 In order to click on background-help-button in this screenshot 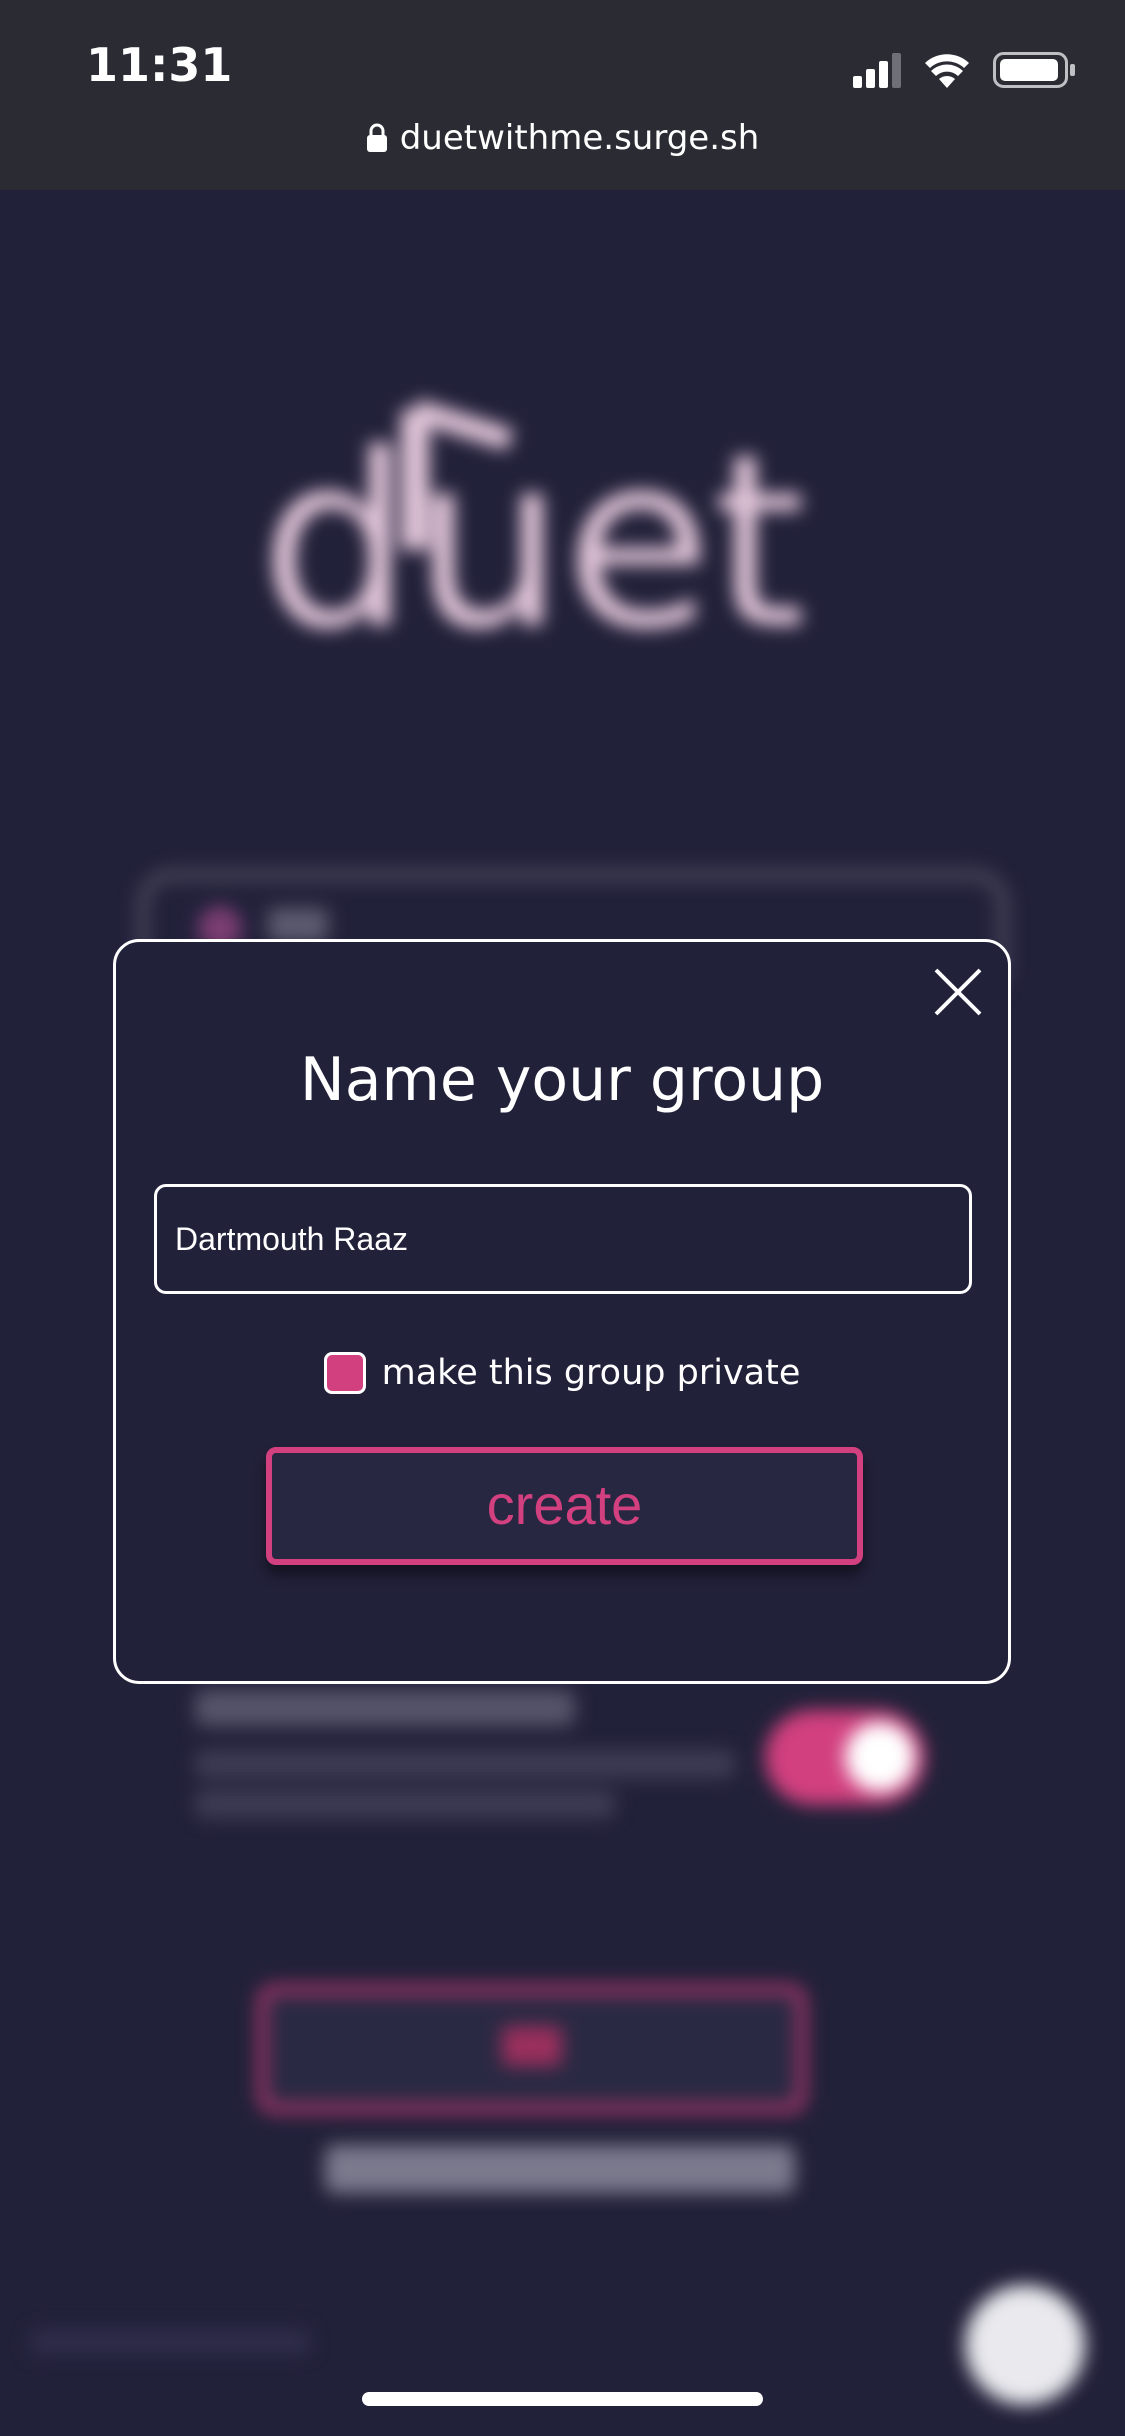, I will do `click(1025, 2345)`.